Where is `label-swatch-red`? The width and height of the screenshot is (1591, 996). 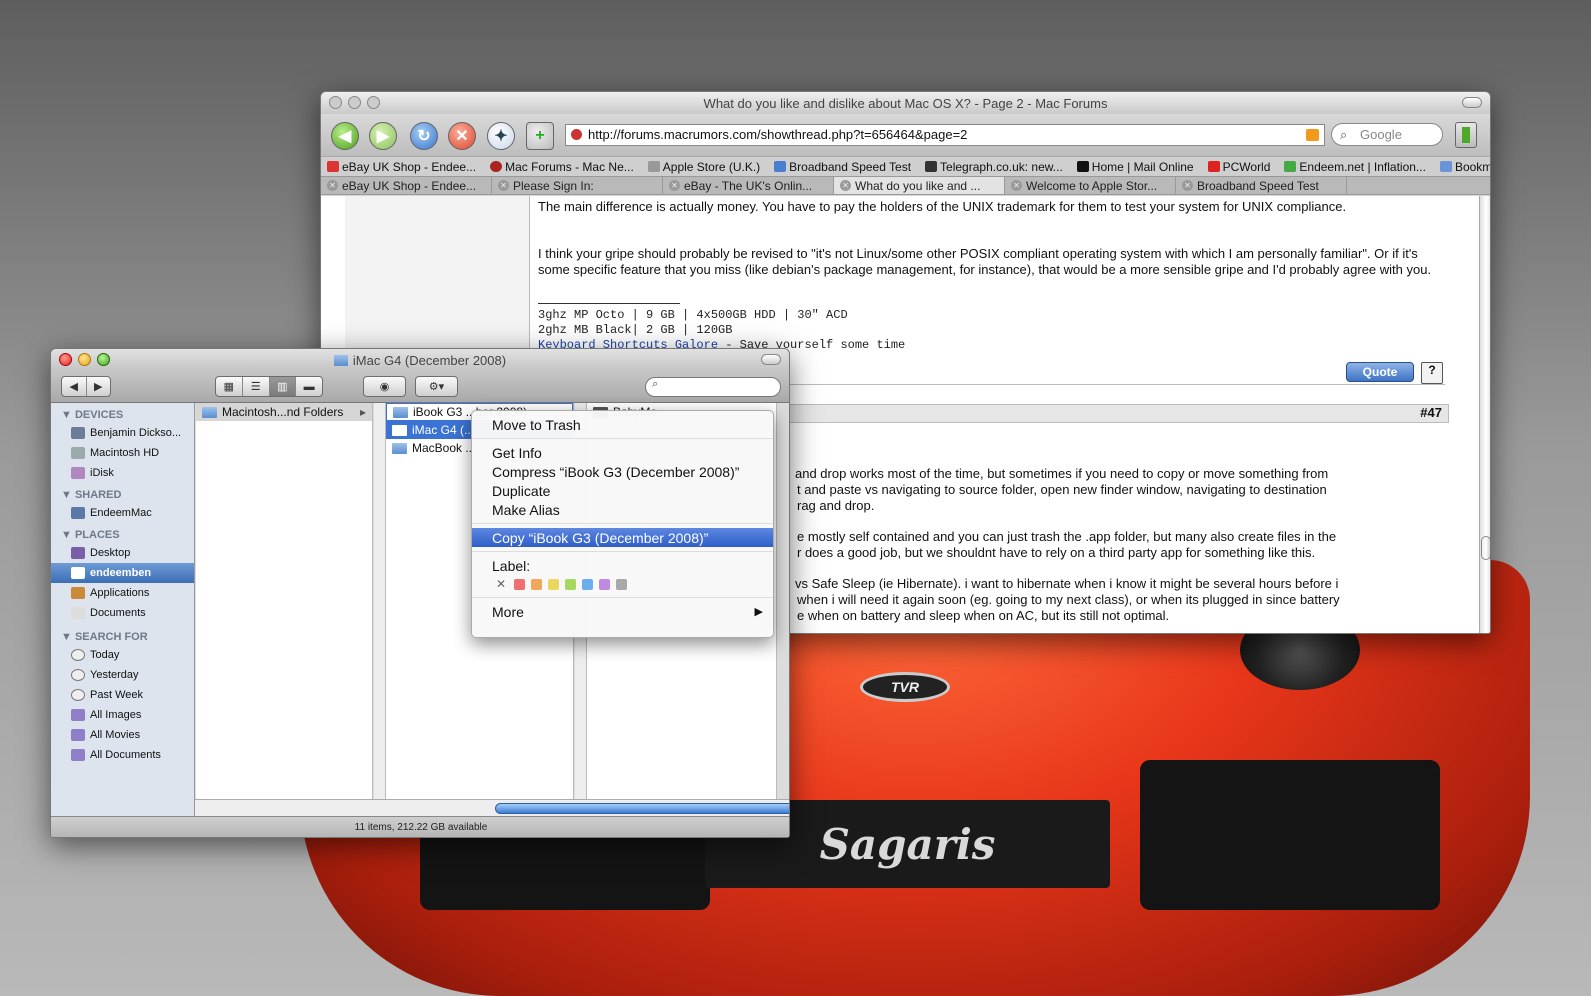 label-swatch-red is located at coordinates (519, 584).